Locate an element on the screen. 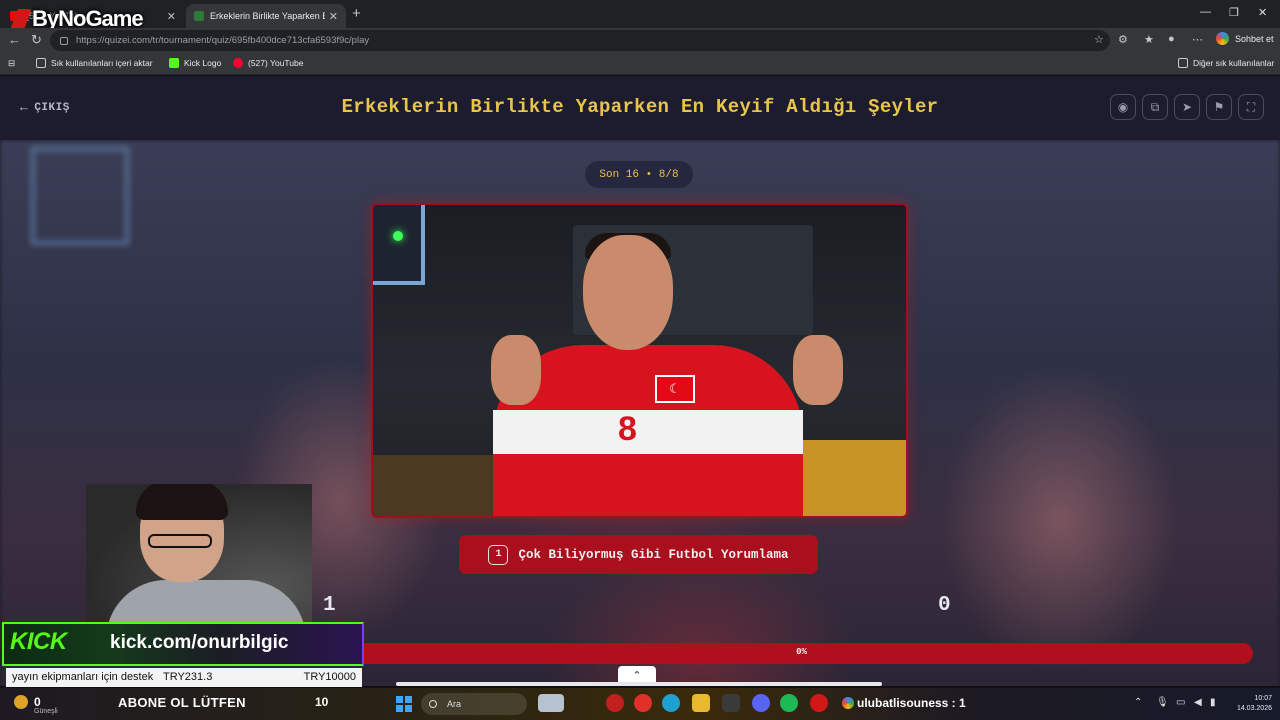 The height and width of the screenshot is (720, 1280). bookmark-import: Sık kullanılanları içeri aktar is located at coordinates (94, 63).